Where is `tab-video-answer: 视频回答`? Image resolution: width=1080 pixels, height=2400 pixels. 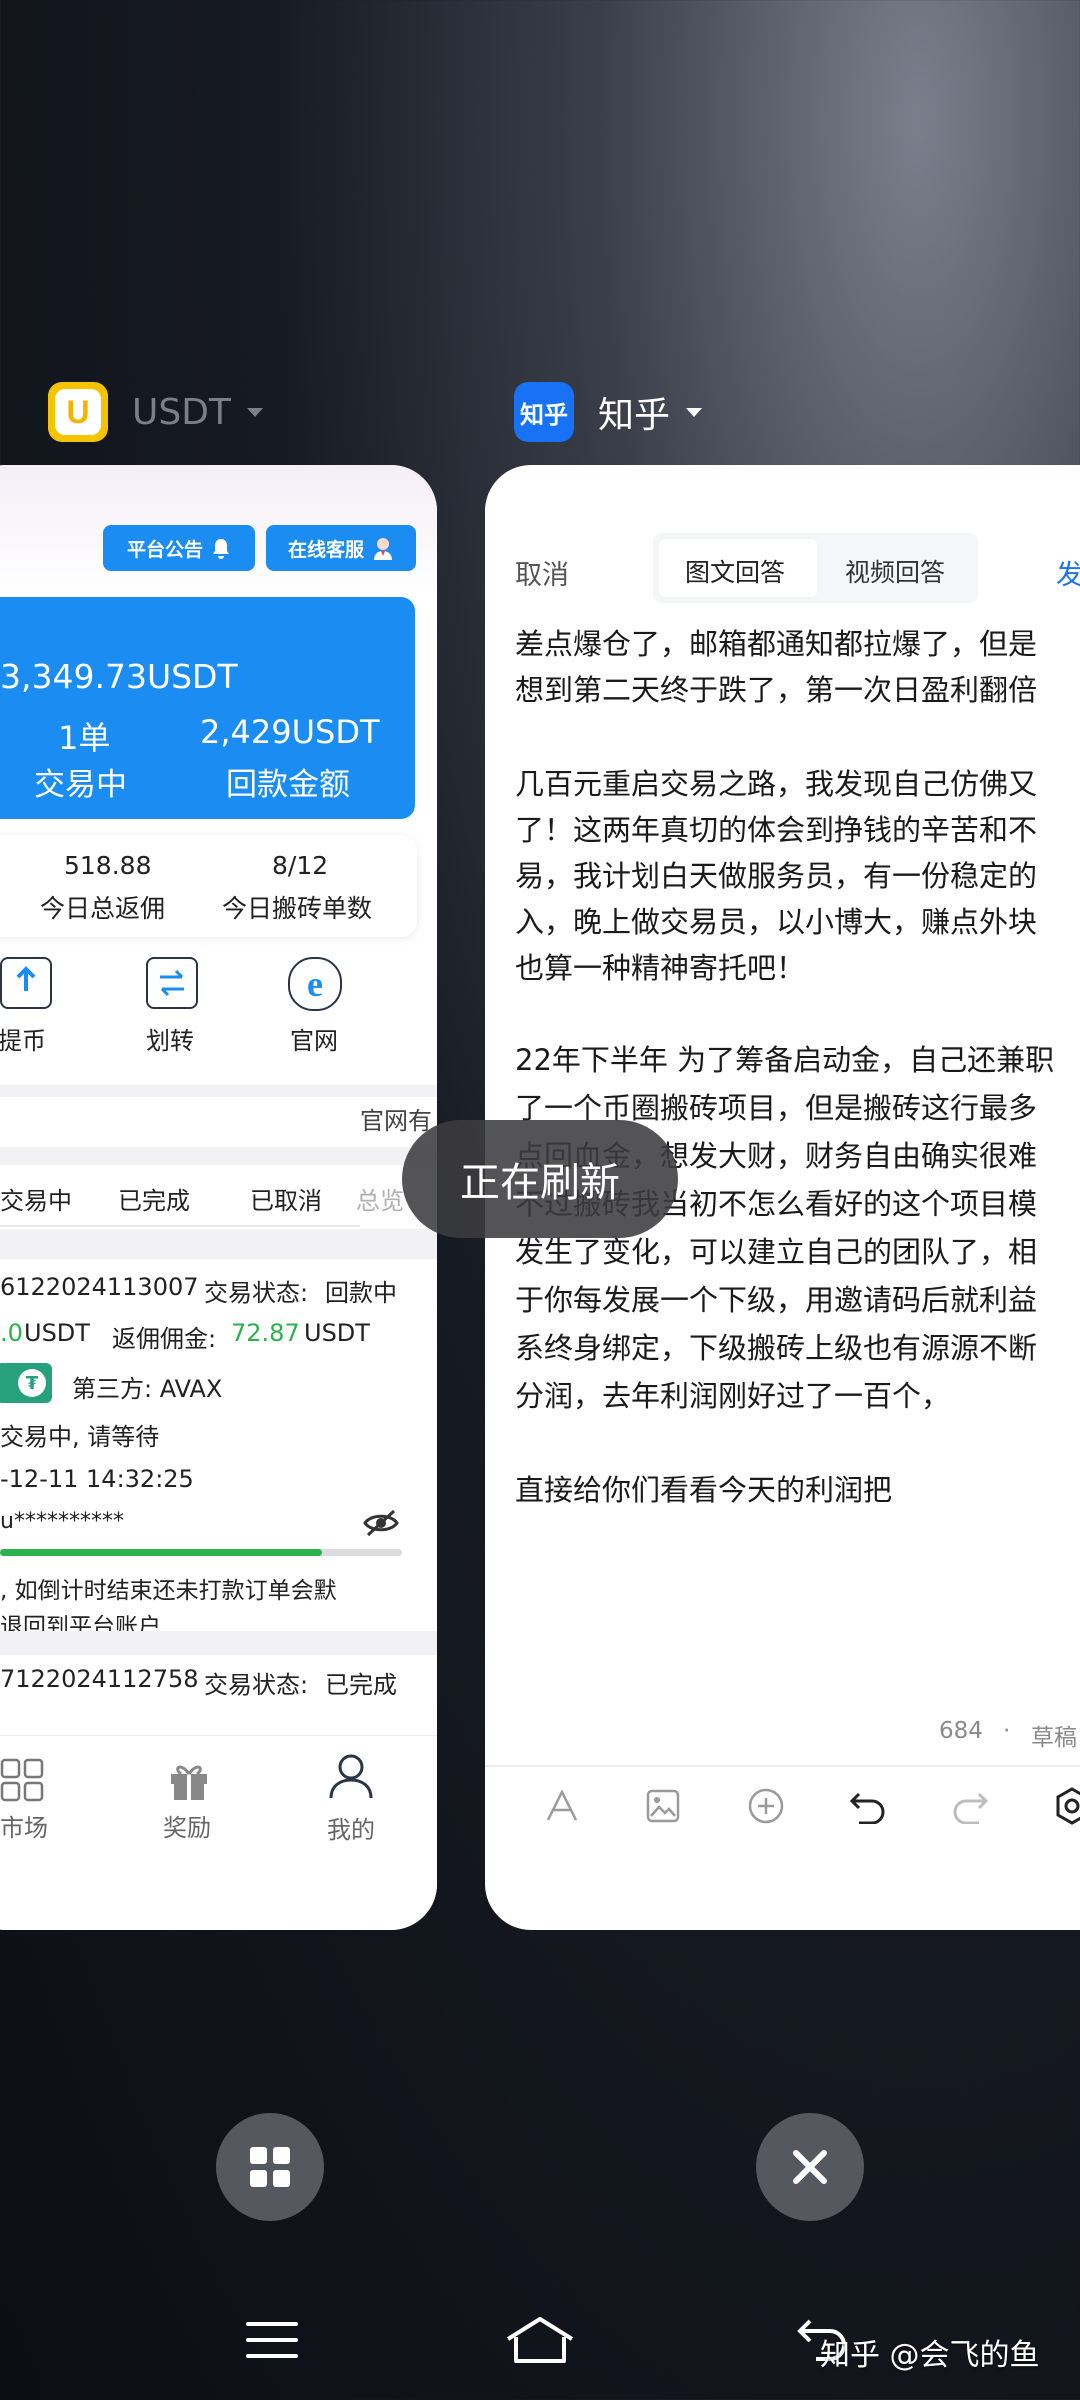
tab-video-answer: 视频回答 is located at coordinates (898, 568).